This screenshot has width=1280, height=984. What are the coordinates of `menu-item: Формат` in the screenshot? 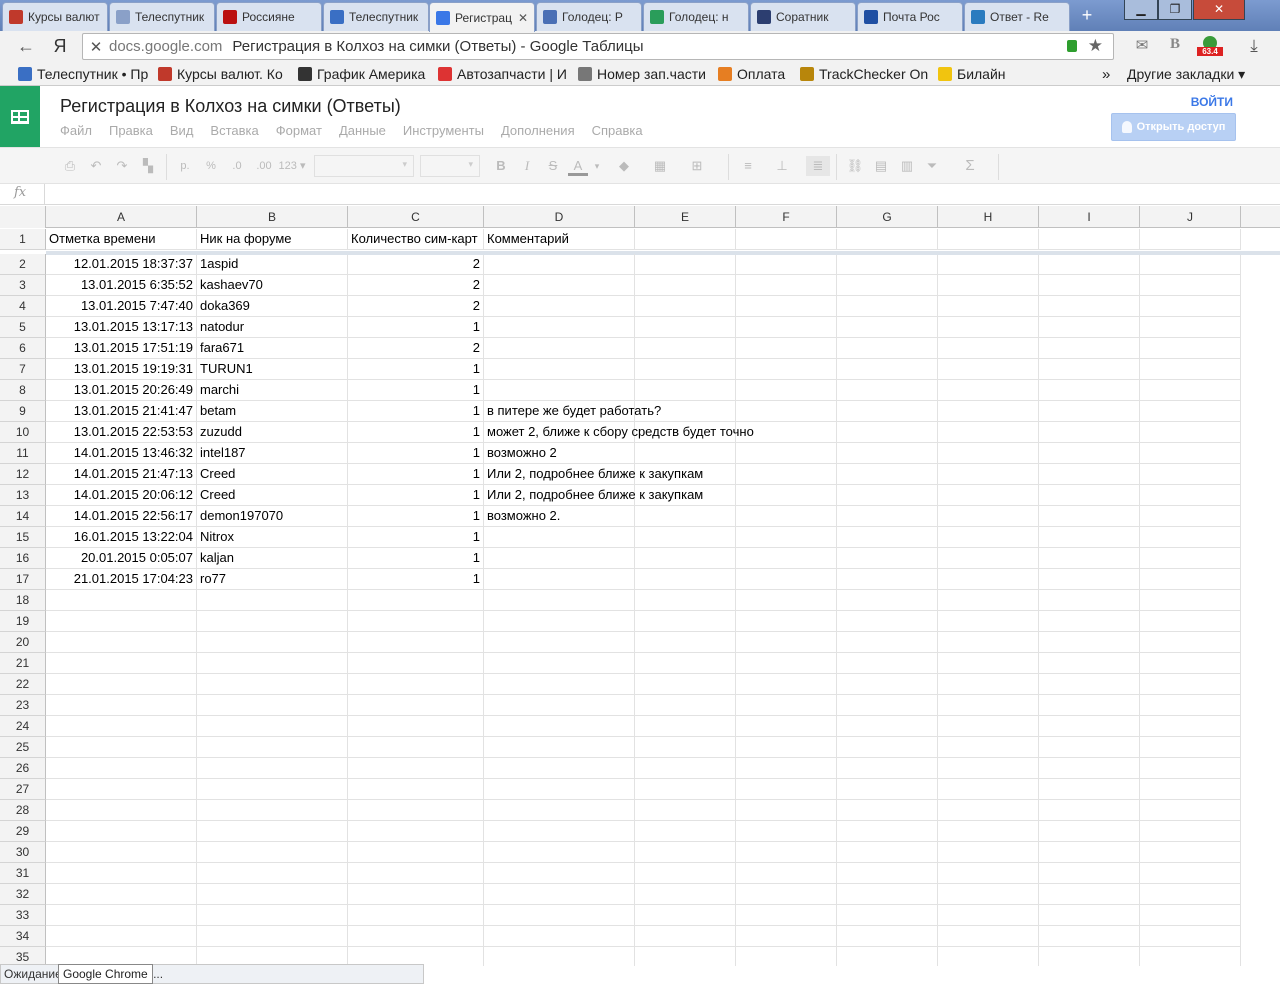 It's located at (299, 130).